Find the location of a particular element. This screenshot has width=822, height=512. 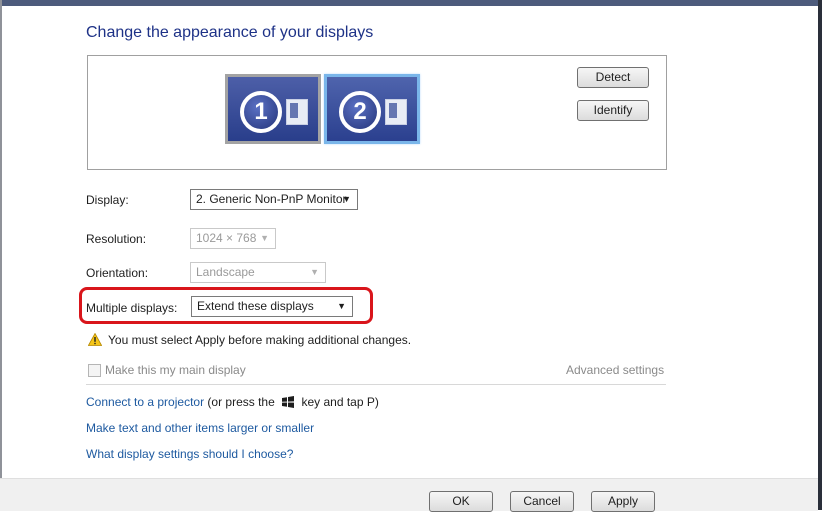

monitor-1-thumbnail: 1 is located at coordinates (273, 109).